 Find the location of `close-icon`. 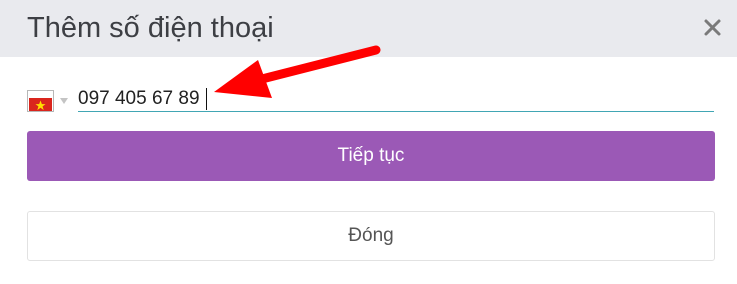

close-icon is located at coordinates (712, 27).